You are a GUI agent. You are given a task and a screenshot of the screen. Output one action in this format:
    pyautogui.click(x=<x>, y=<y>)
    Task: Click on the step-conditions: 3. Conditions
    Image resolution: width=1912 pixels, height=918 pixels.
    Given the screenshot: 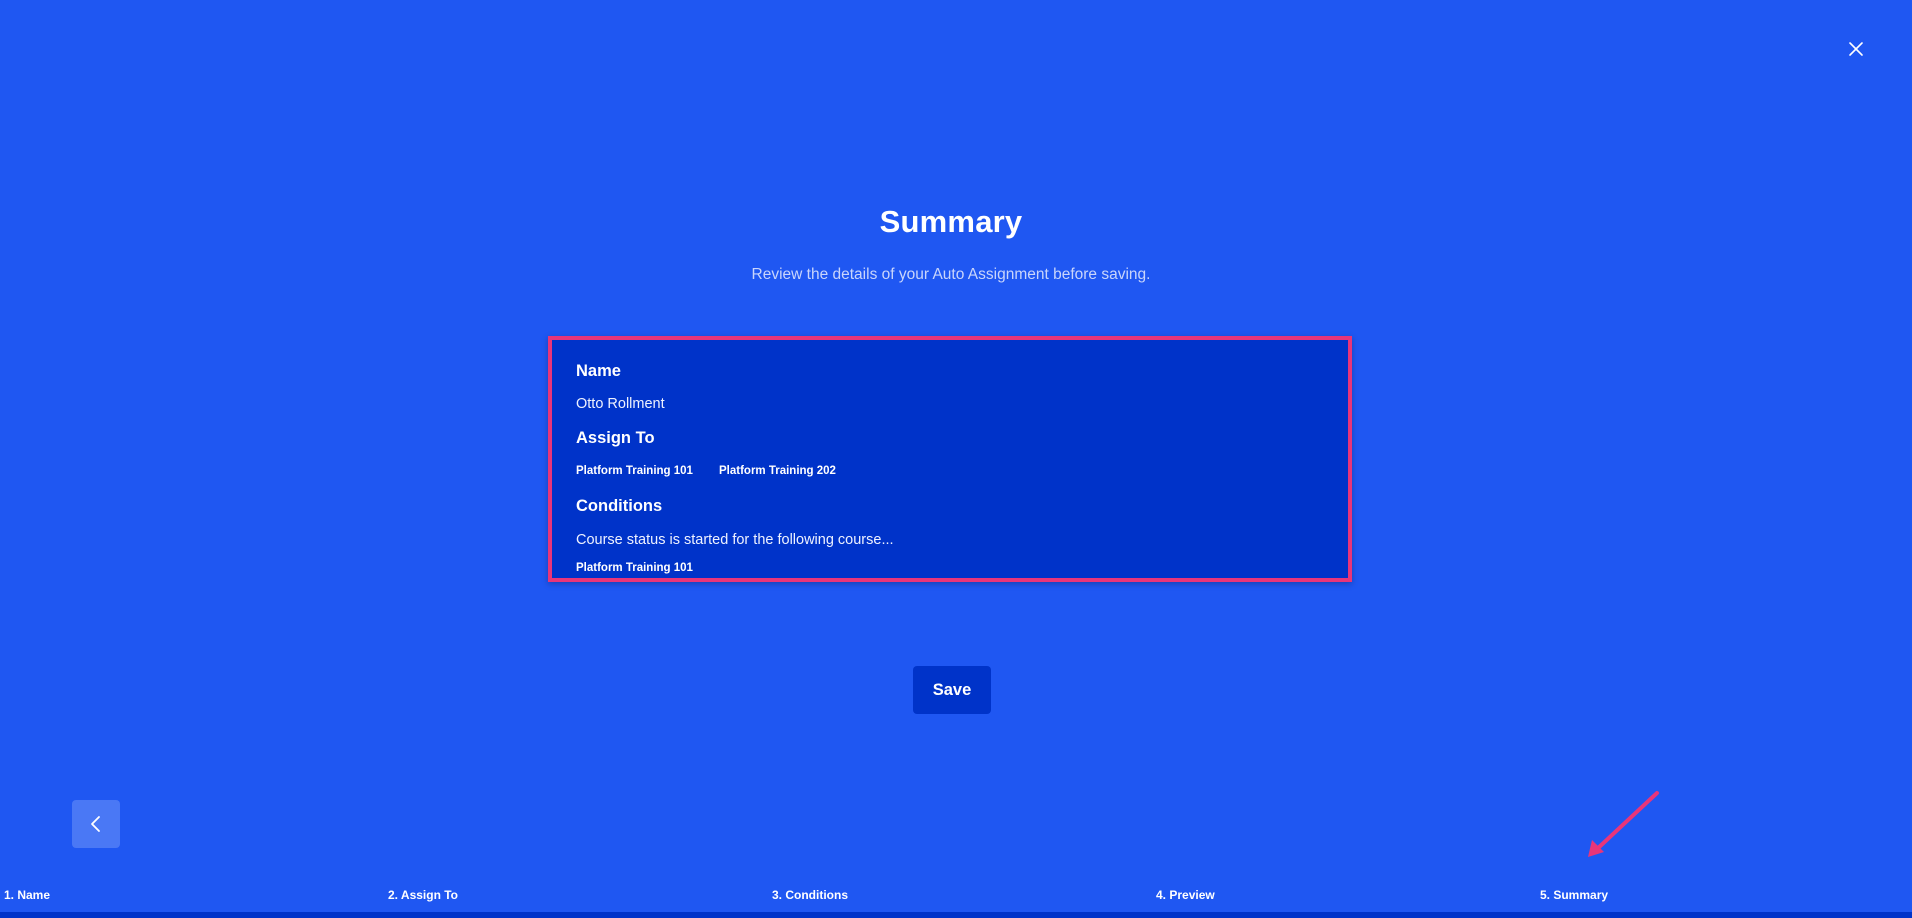 What is the action you would take?
    pyautogui.click(x=810, y=895)
    